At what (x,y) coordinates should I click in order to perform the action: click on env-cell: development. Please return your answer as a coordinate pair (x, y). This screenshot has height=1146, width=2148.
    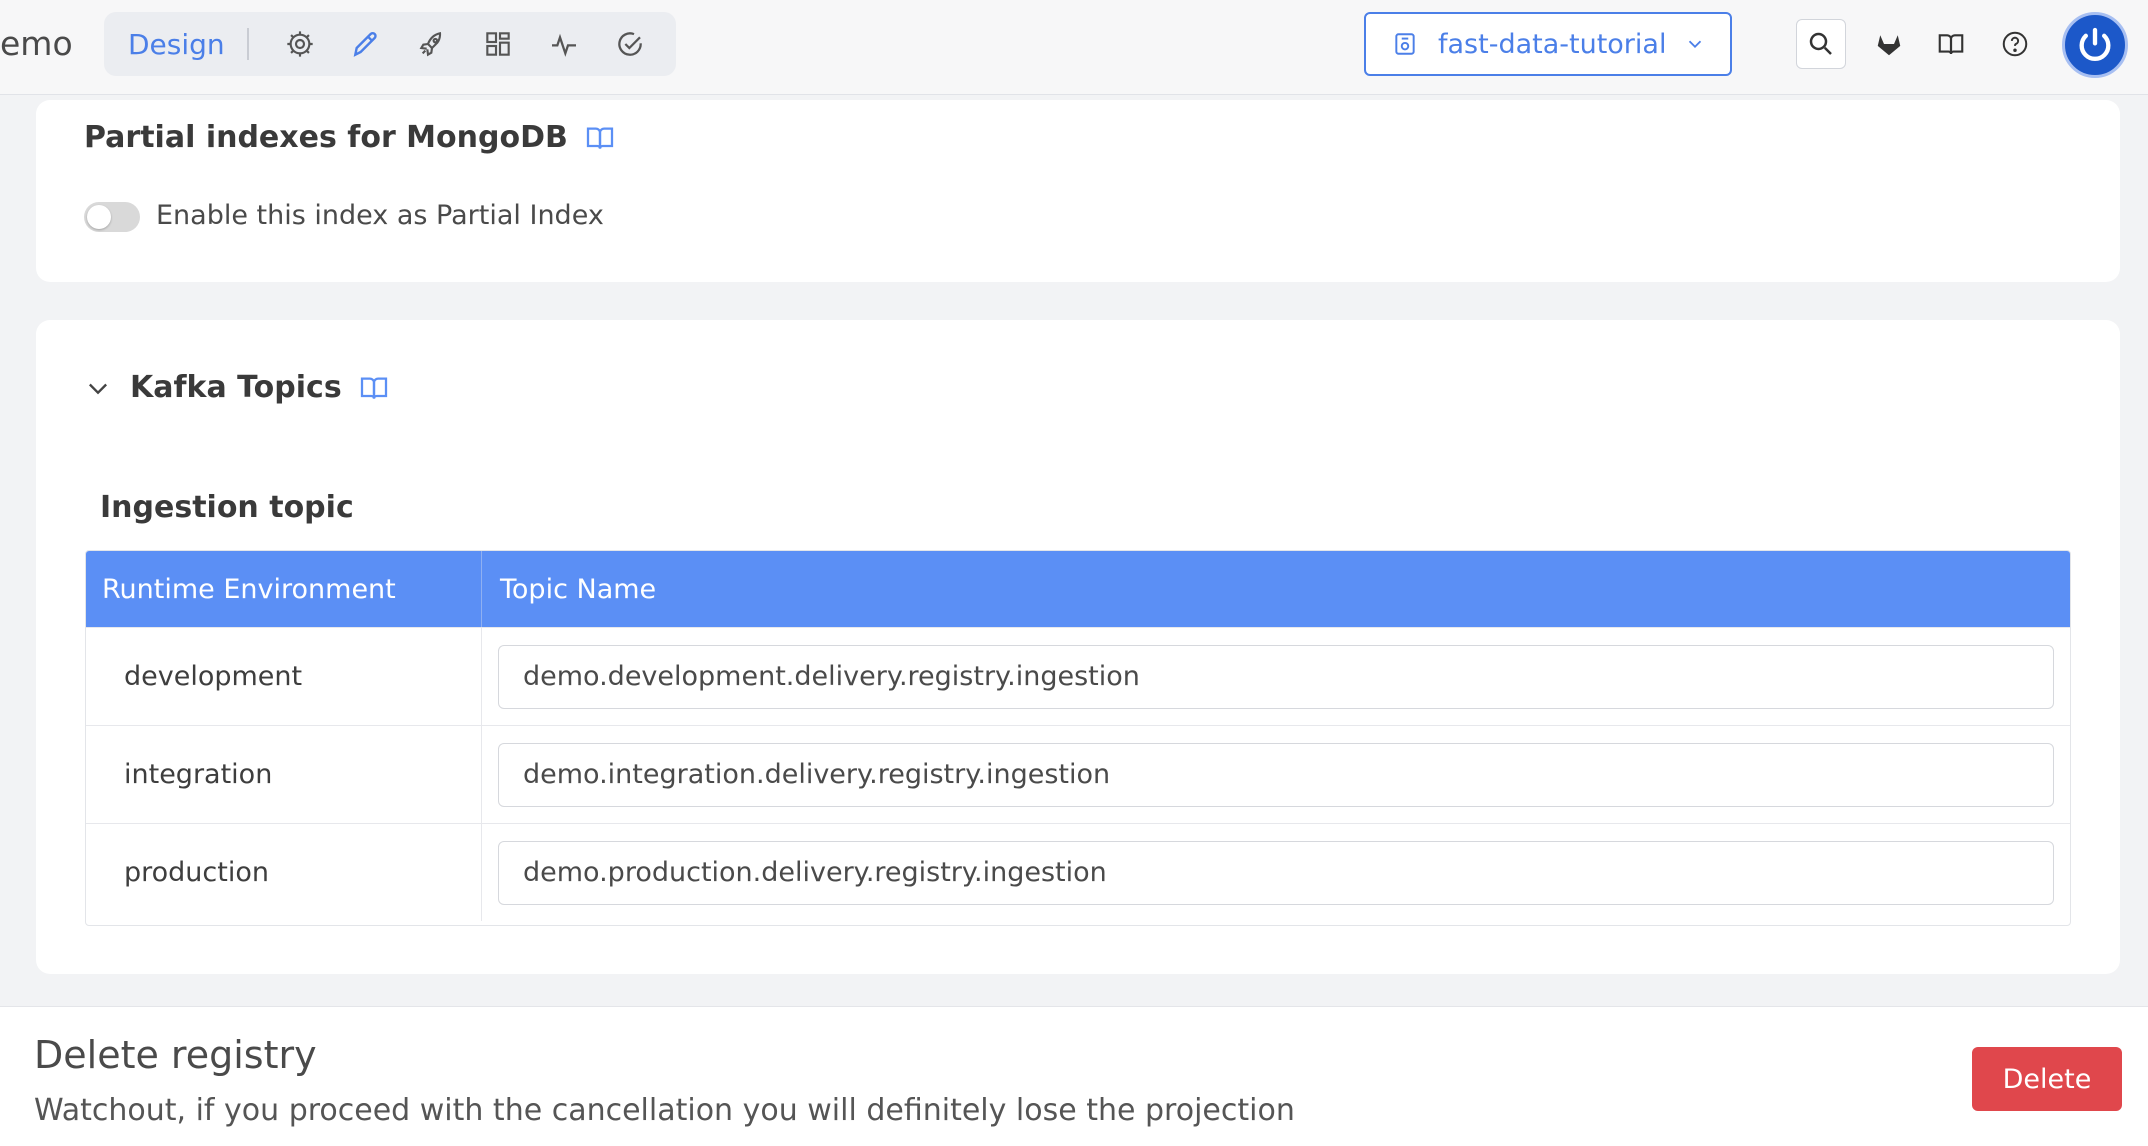
    Looking at the image, I should click on (284, 676).